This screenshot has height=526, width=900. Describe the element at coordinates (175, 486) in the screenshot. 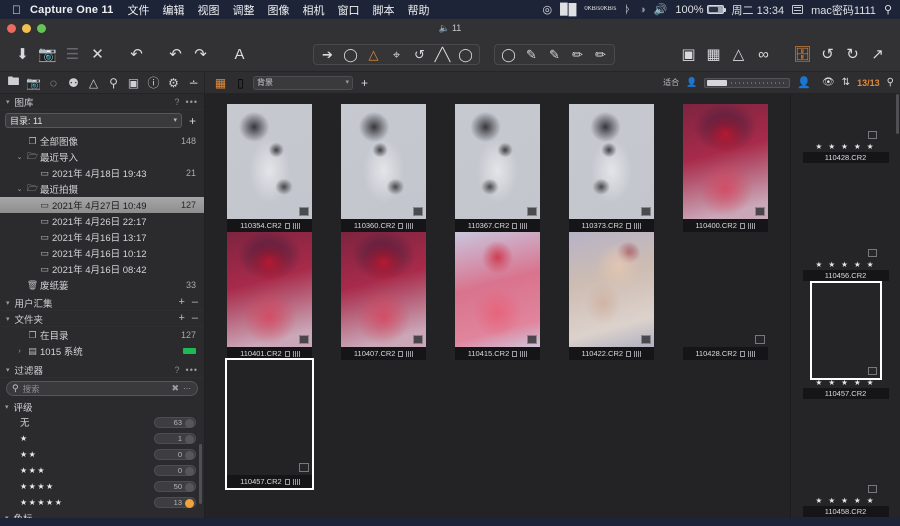

I see `rating-filter-count: 50` at that location.